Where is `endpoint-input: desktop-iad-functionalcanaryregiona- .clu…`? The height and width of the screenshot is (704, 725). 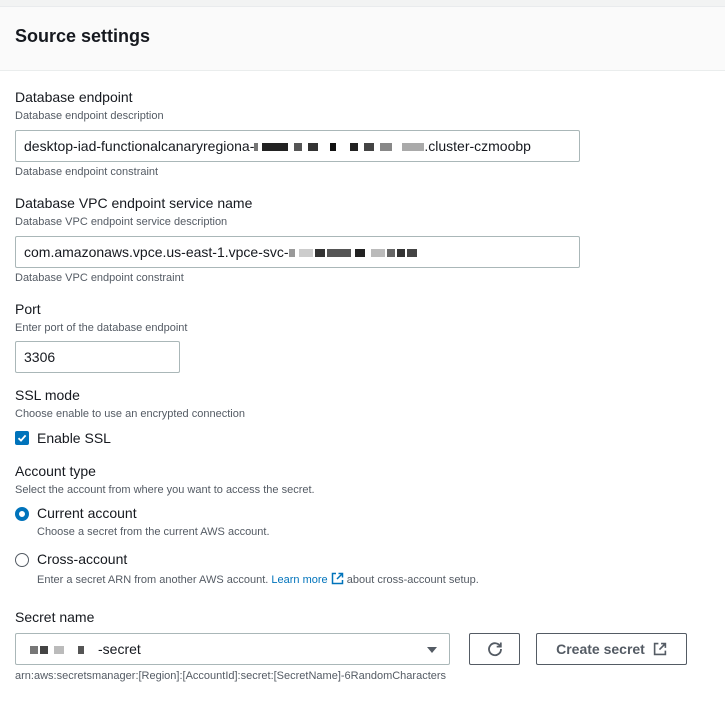
endpoint-input: desktop-iad-functionalcanaryregiona- .clu… is located at coordinates (297, 146).